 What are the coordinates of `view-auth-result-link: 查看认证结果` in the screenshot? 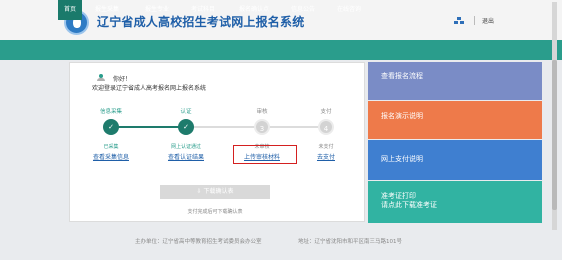 It's located at (186, 156).